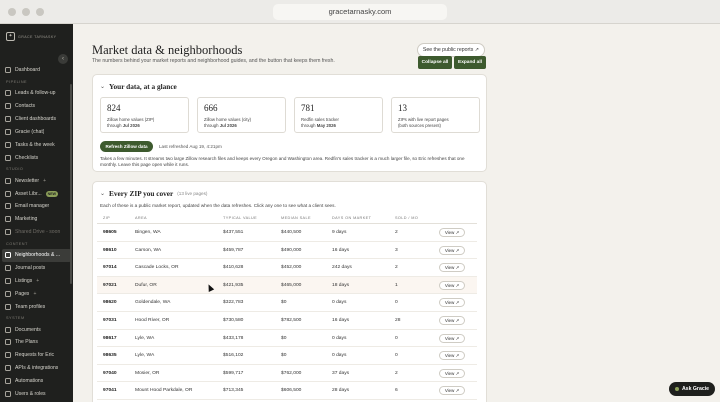 This screenshot has width=720, height=402. I want to click on sidebar-item-the-plans: The Plans, so click(36, 342).